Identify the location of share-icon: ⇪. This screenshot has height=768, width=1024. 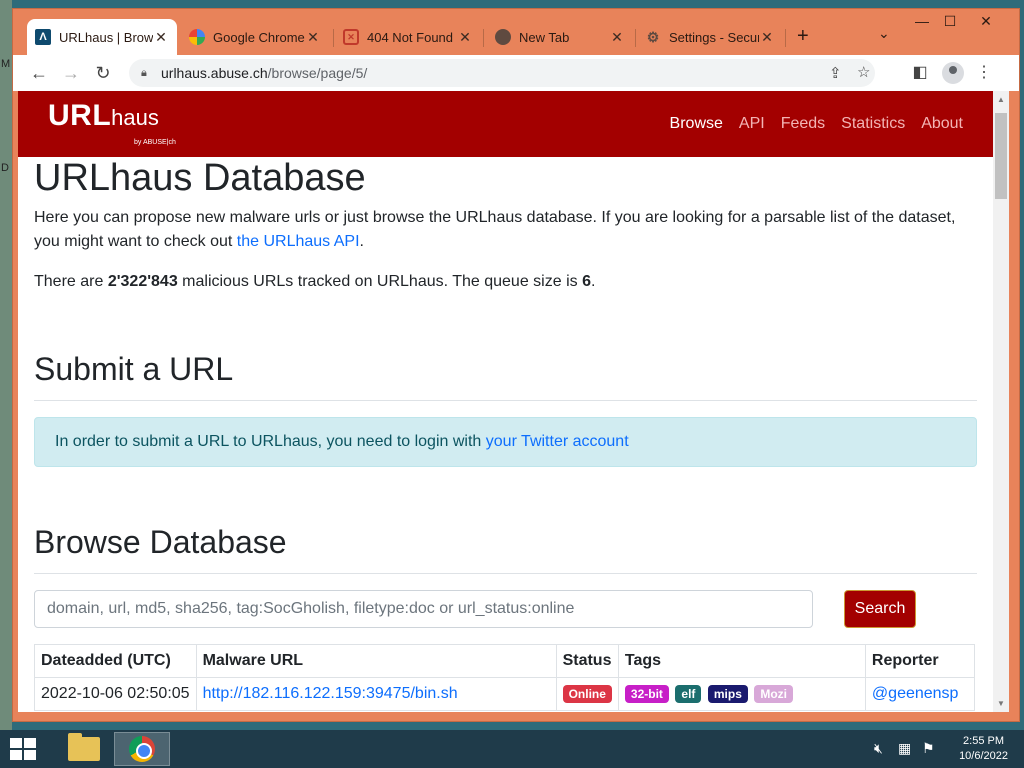
(835, 73).